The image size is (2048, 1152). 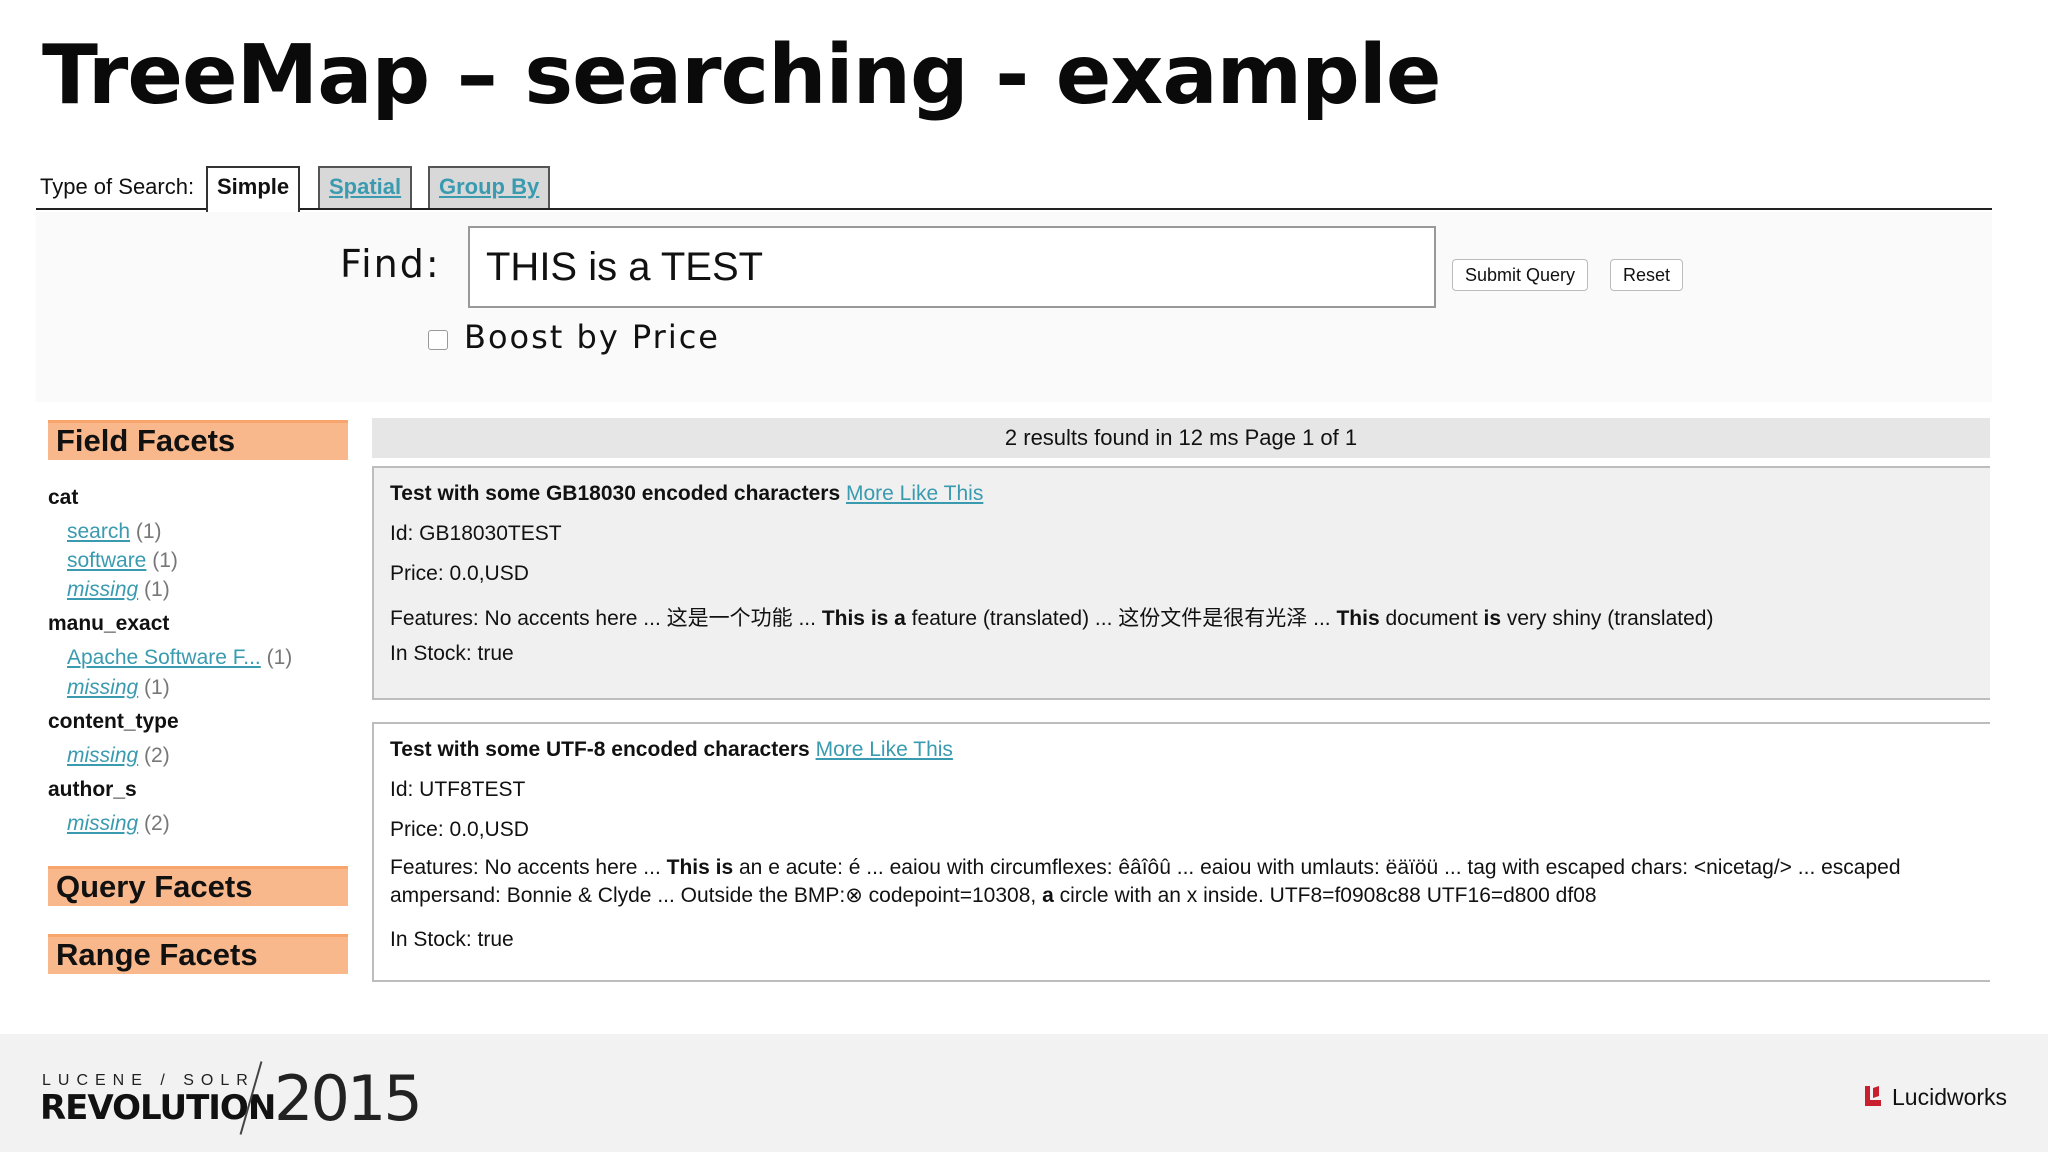 What do you see at coordinates (1520, 275) in the screenshot?
I see `submit-query-button: Submit Query` at bounding box center [1520, 275].